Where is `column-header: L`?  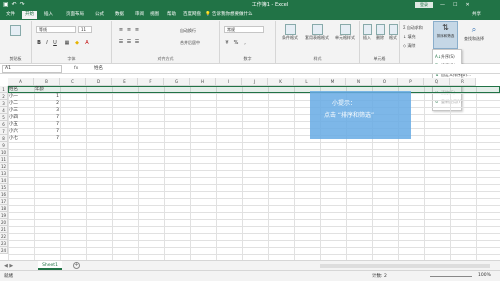 column-header: L is located at coordinates (307, 82).